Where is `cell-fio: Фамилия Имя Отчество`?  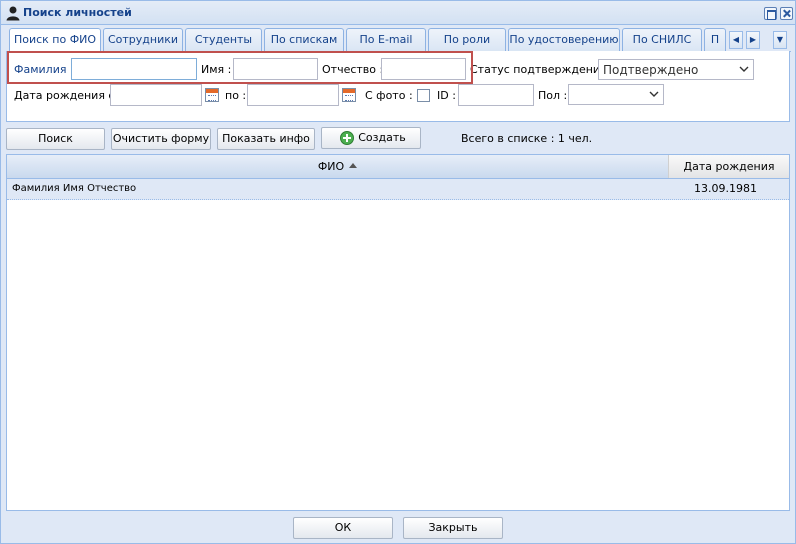 cell-fio: Фамилия Имя Отчество is located at coordinates (74, 188).